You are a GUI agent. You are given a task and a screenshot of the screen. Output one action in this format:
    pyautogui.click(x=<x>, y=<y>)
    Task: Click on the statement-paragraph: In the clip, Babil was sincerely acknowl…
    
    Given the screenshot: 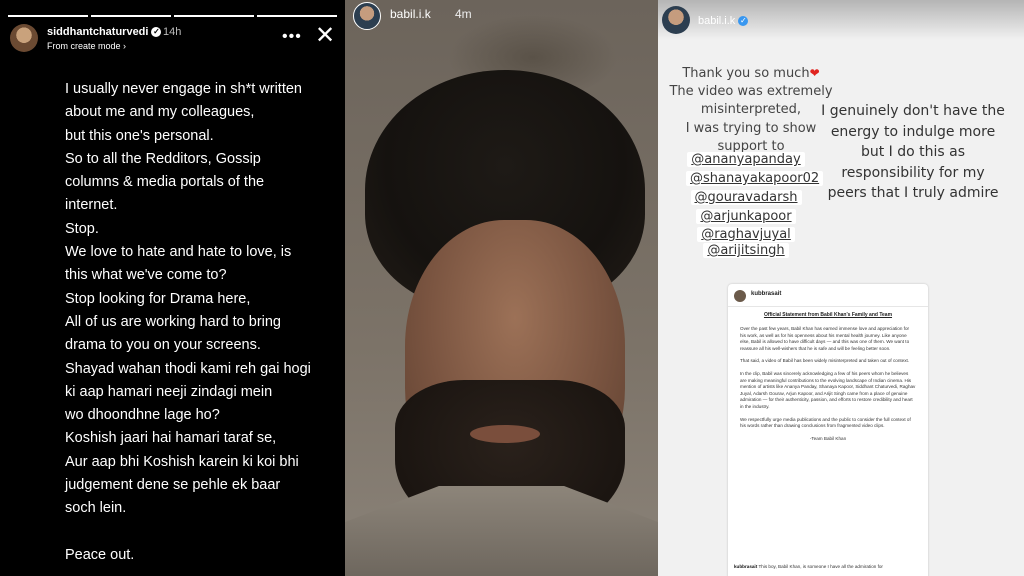 What is the action you would take?
    pyautogui.click(x=828, y=389)
    